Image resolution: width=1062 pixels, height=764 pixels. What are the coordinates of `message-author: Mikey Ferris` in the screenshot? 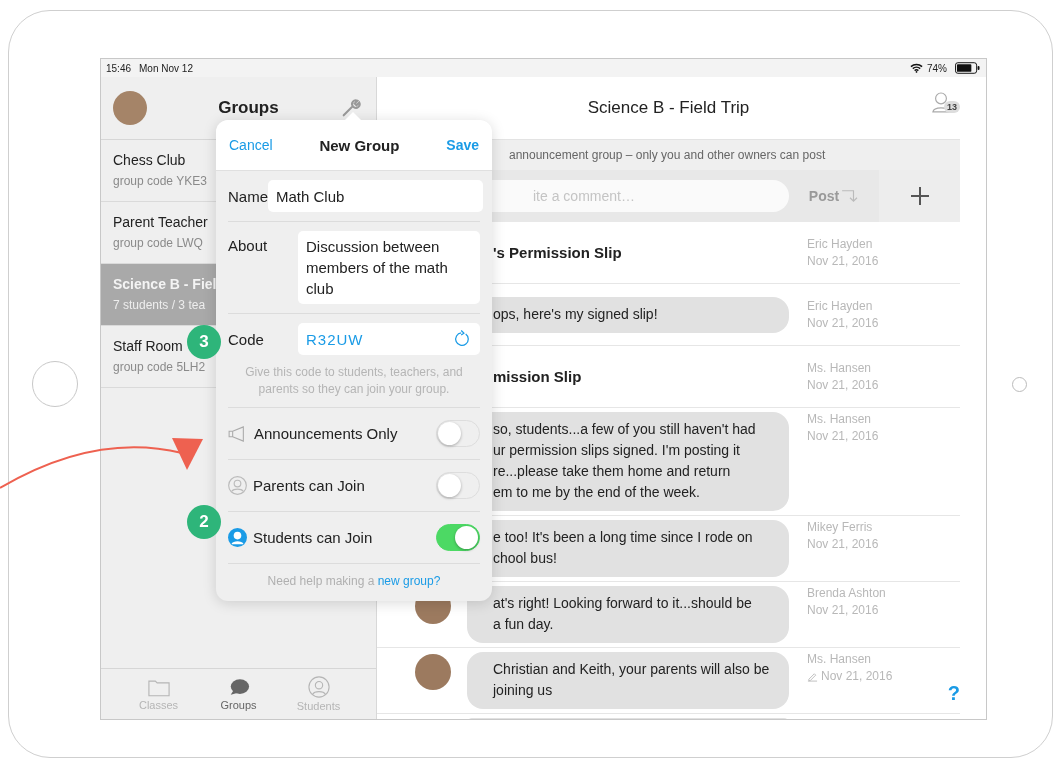 It's located at (840, 527).